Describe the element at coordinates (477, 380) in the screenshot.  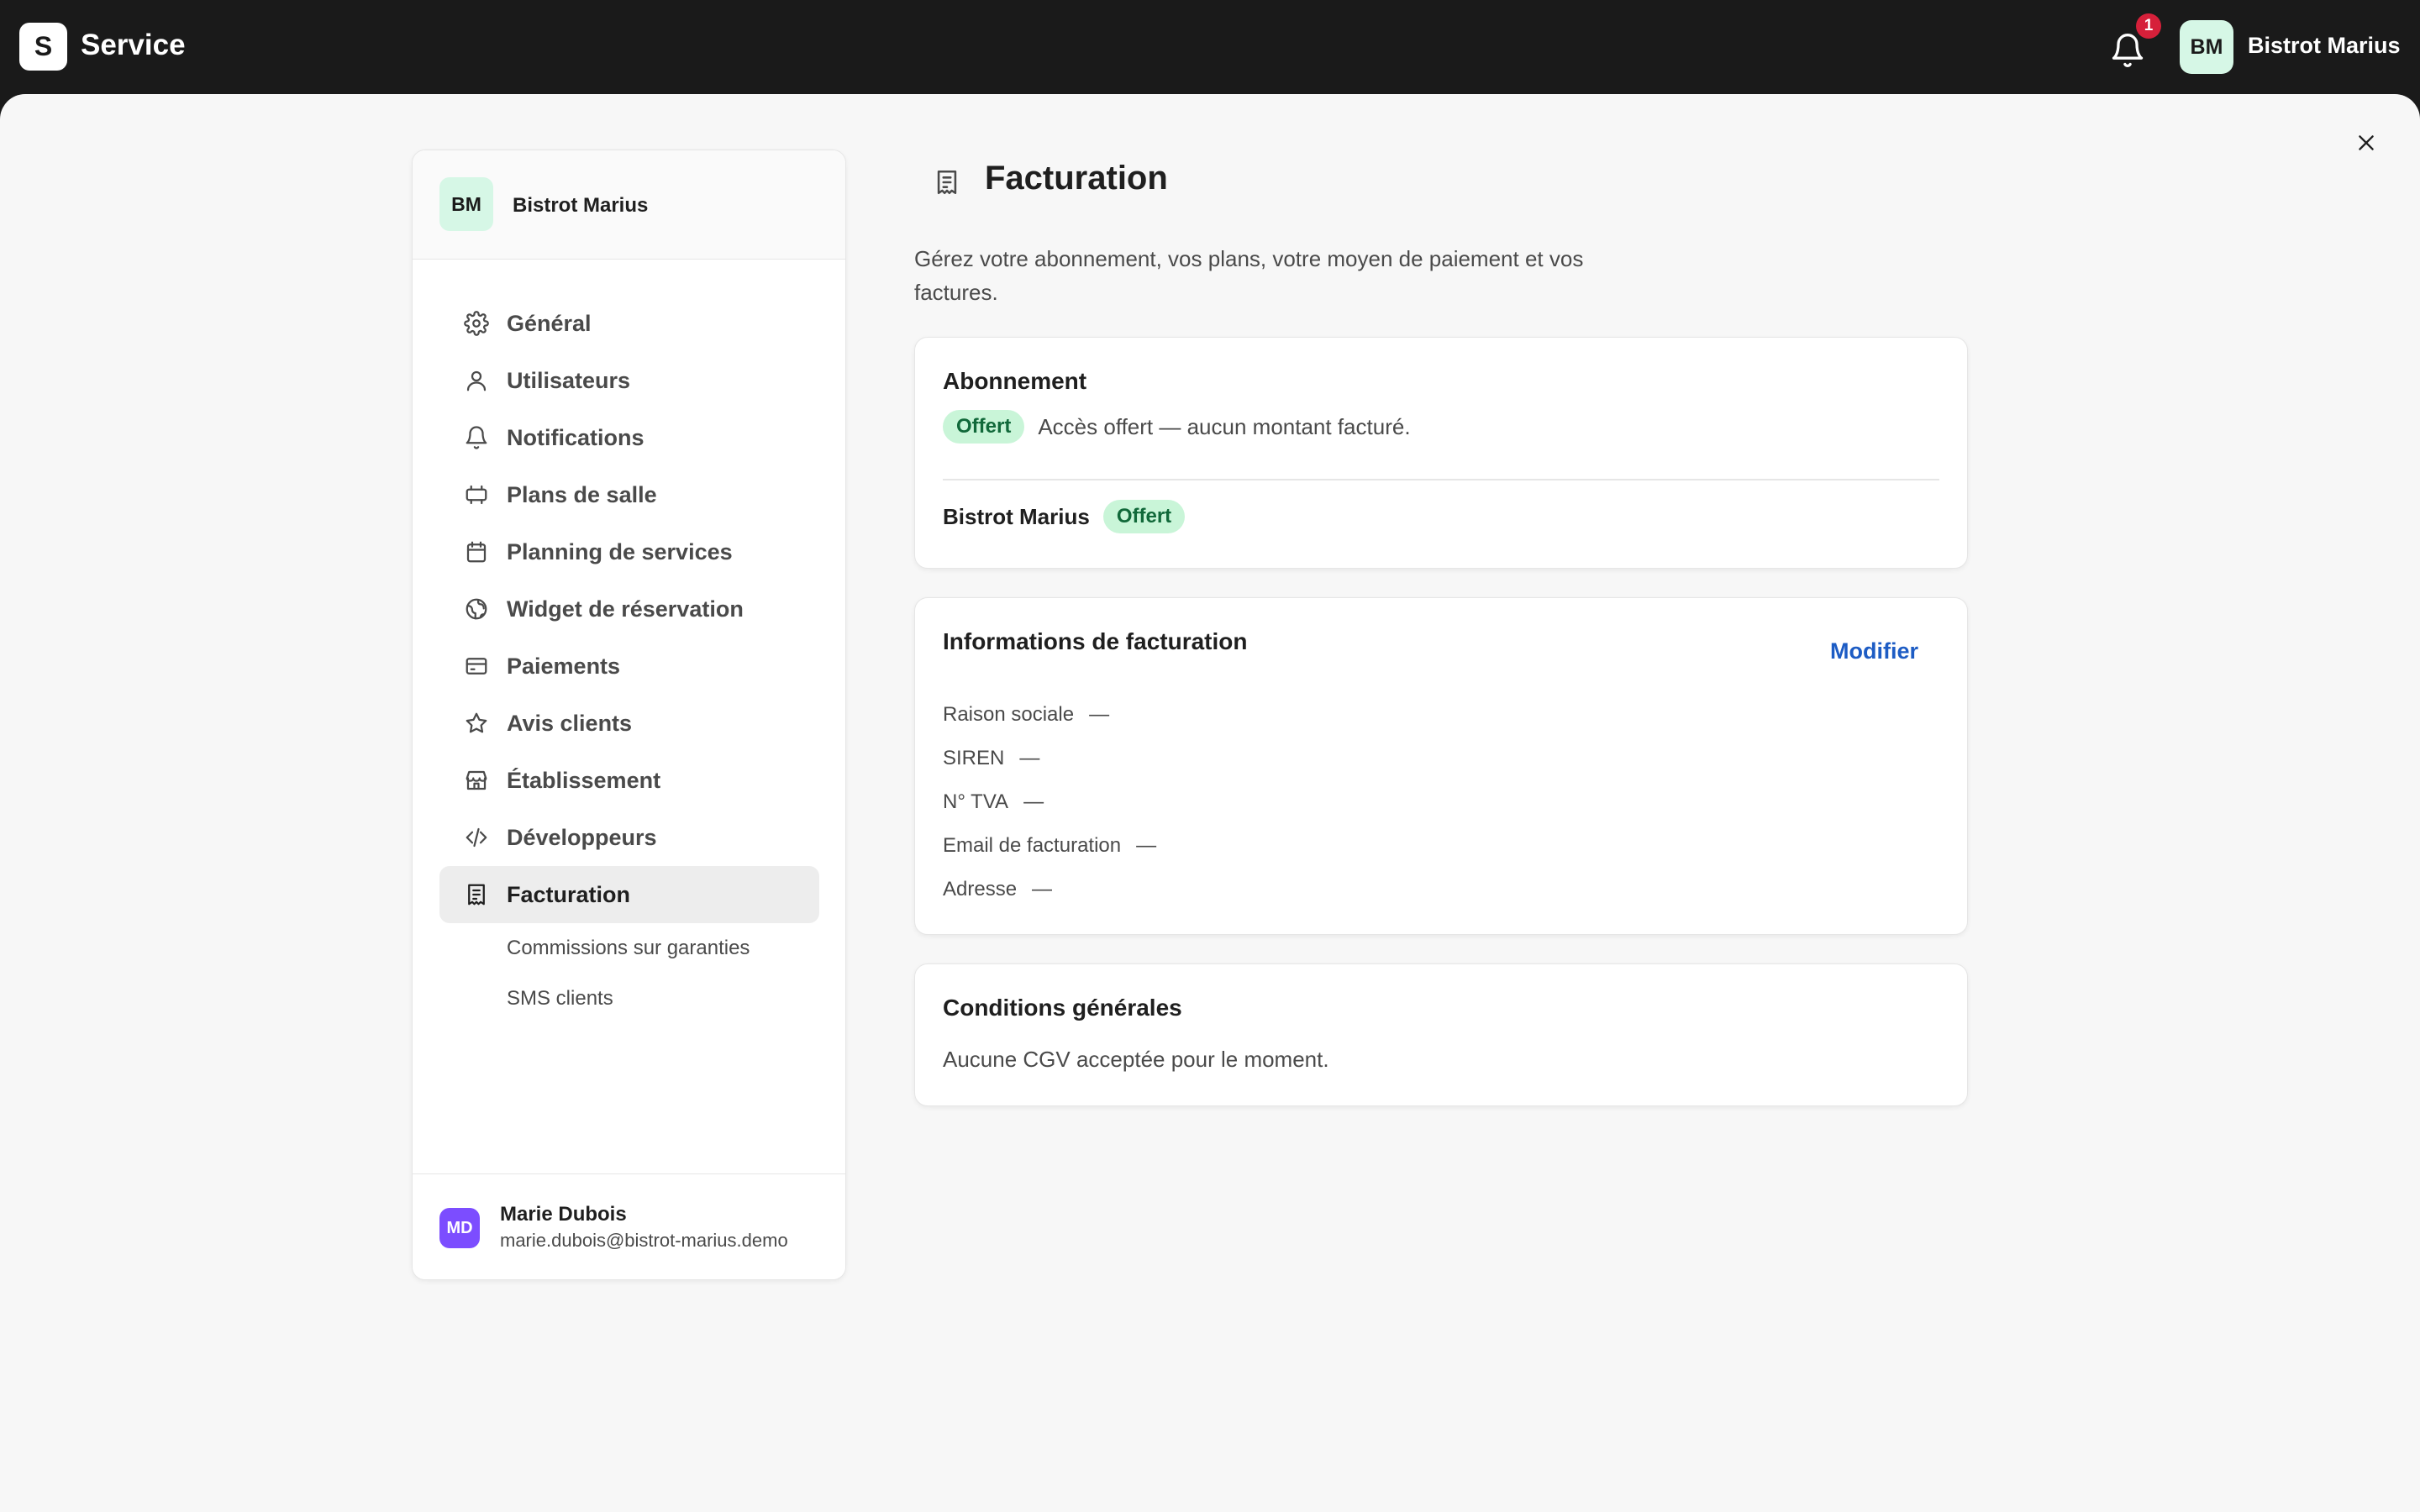
I see `user-icon` at that location.